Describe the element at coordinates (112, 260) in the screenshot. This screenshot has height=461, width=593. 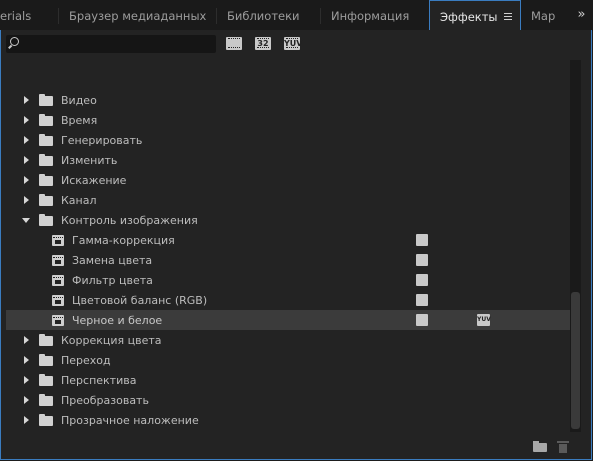
I see `effect-label: Замена цвета` at that location.